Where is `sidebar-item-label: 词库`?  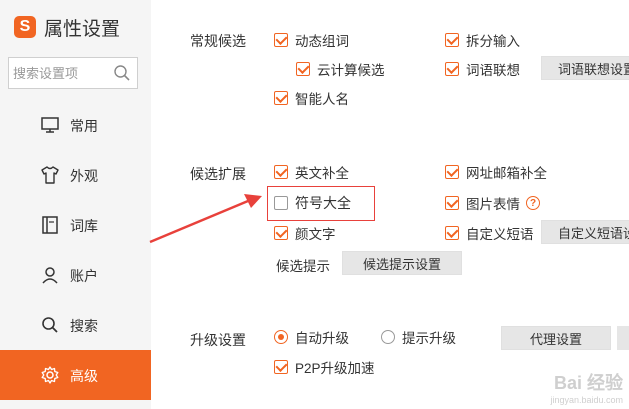
sidebar-item-label: 词库 is located at coordinates (84, 226).